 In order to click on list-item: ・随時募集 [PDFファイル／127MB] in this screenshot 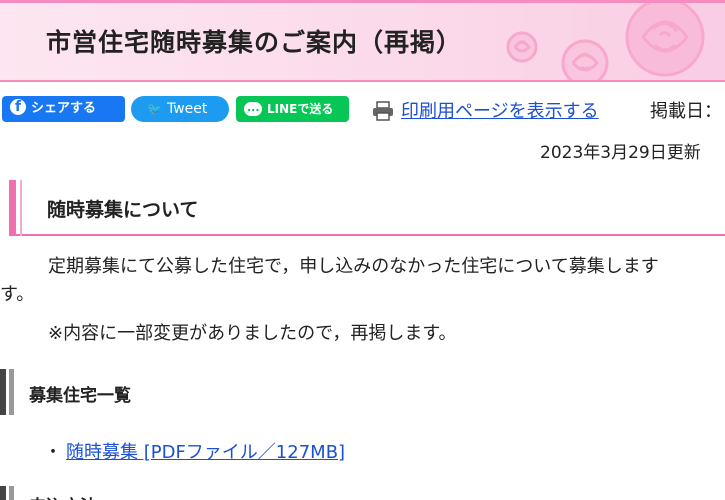, I will do `click(194, 451)`.